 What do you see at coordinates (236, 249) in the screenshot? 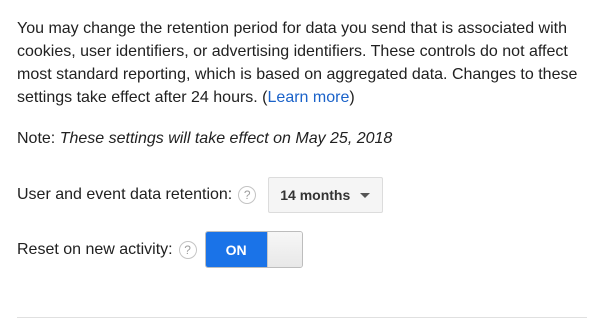
I see `toggle-on-label: ON` at bounding box center [236, 249].